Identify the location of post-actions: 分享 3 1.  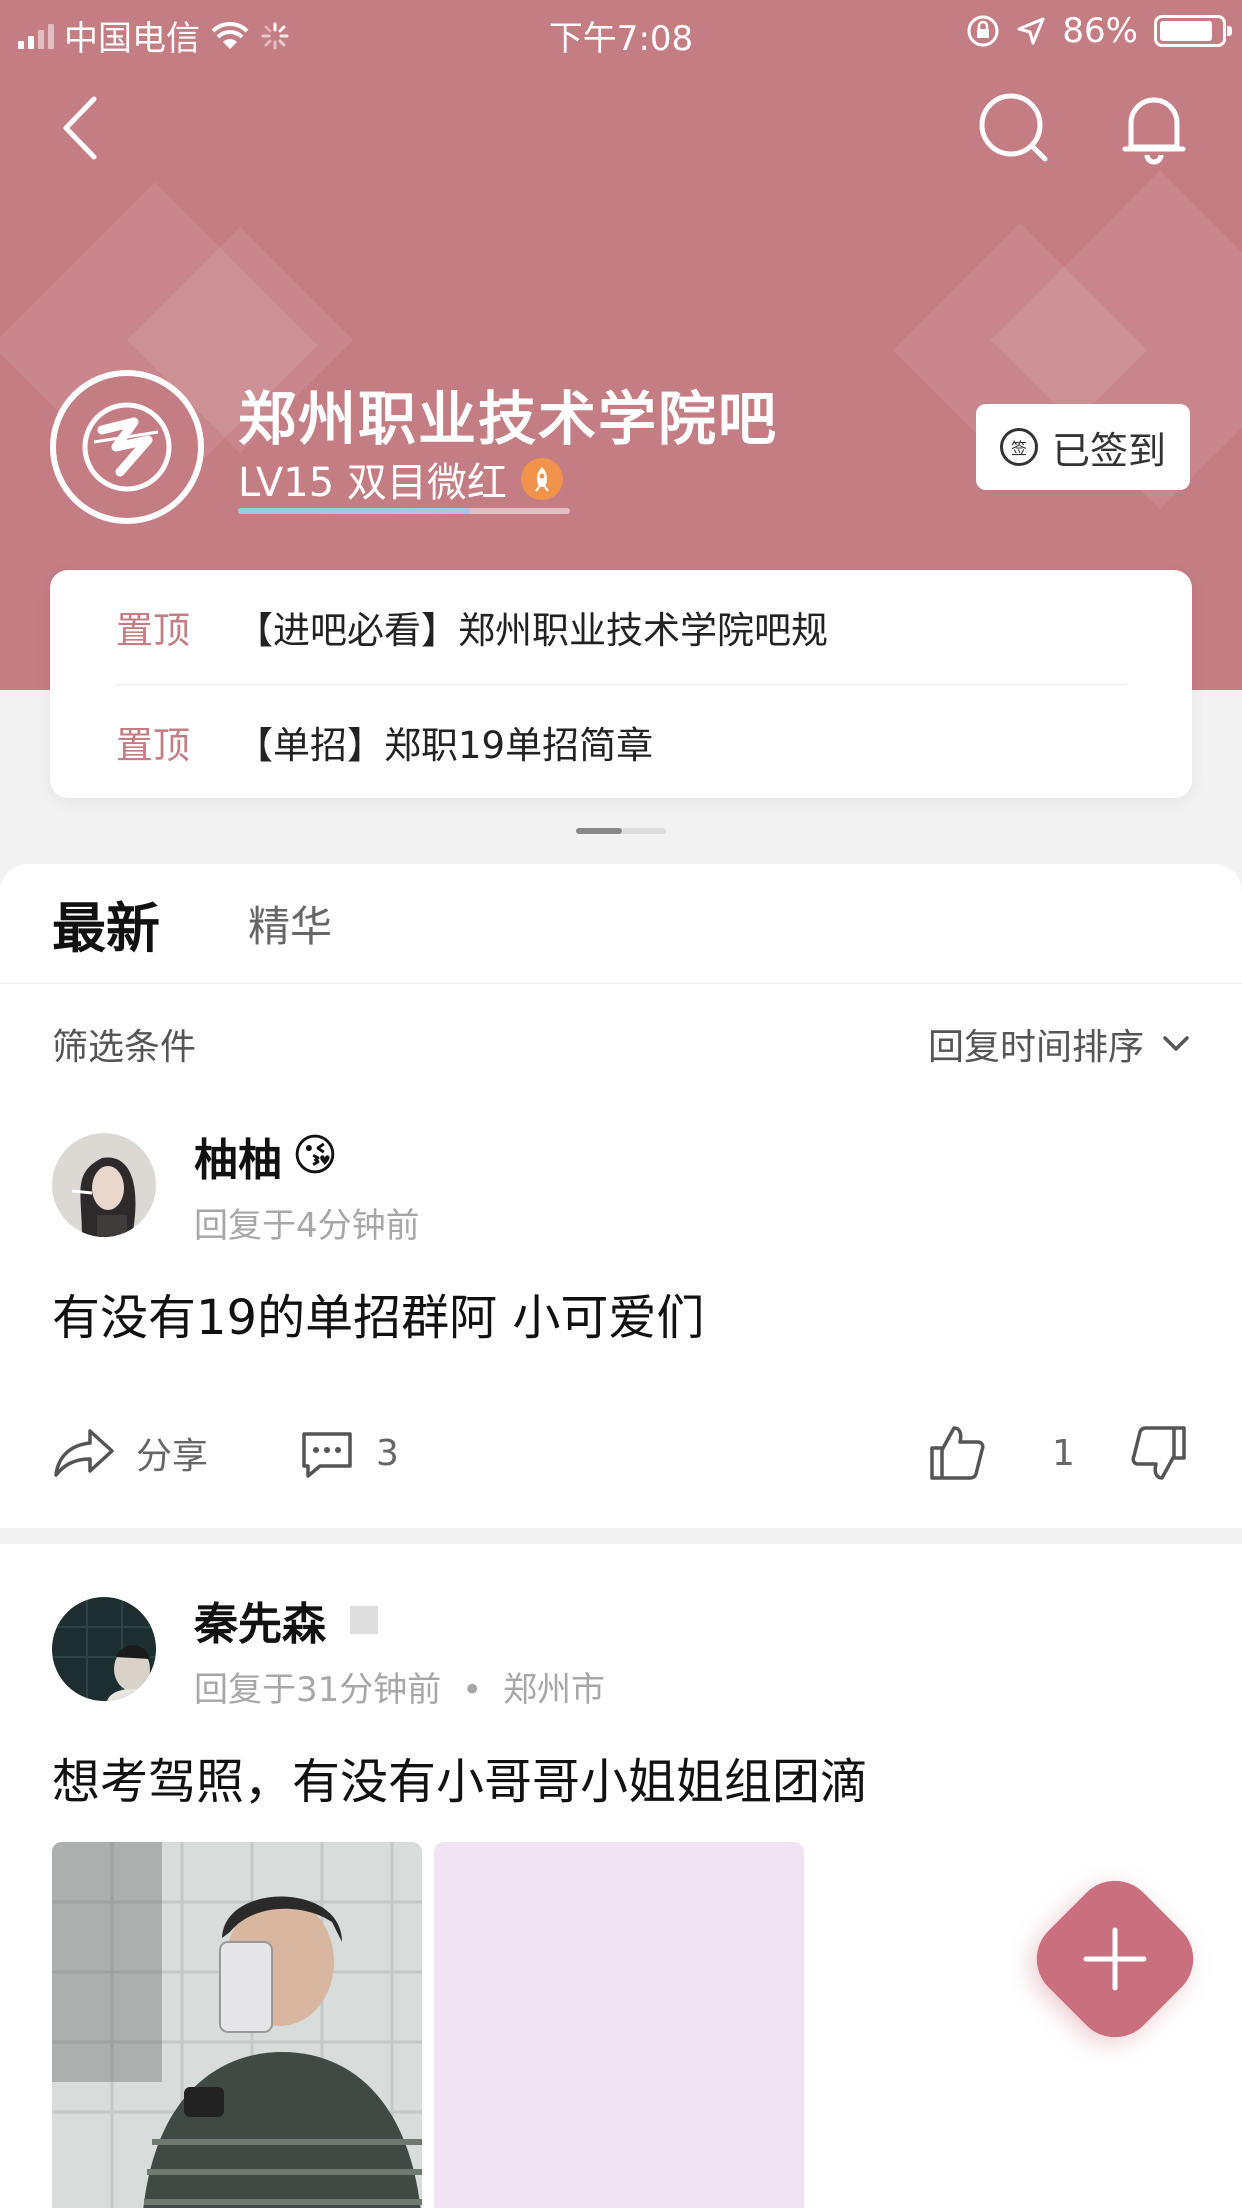
(621, 1453).